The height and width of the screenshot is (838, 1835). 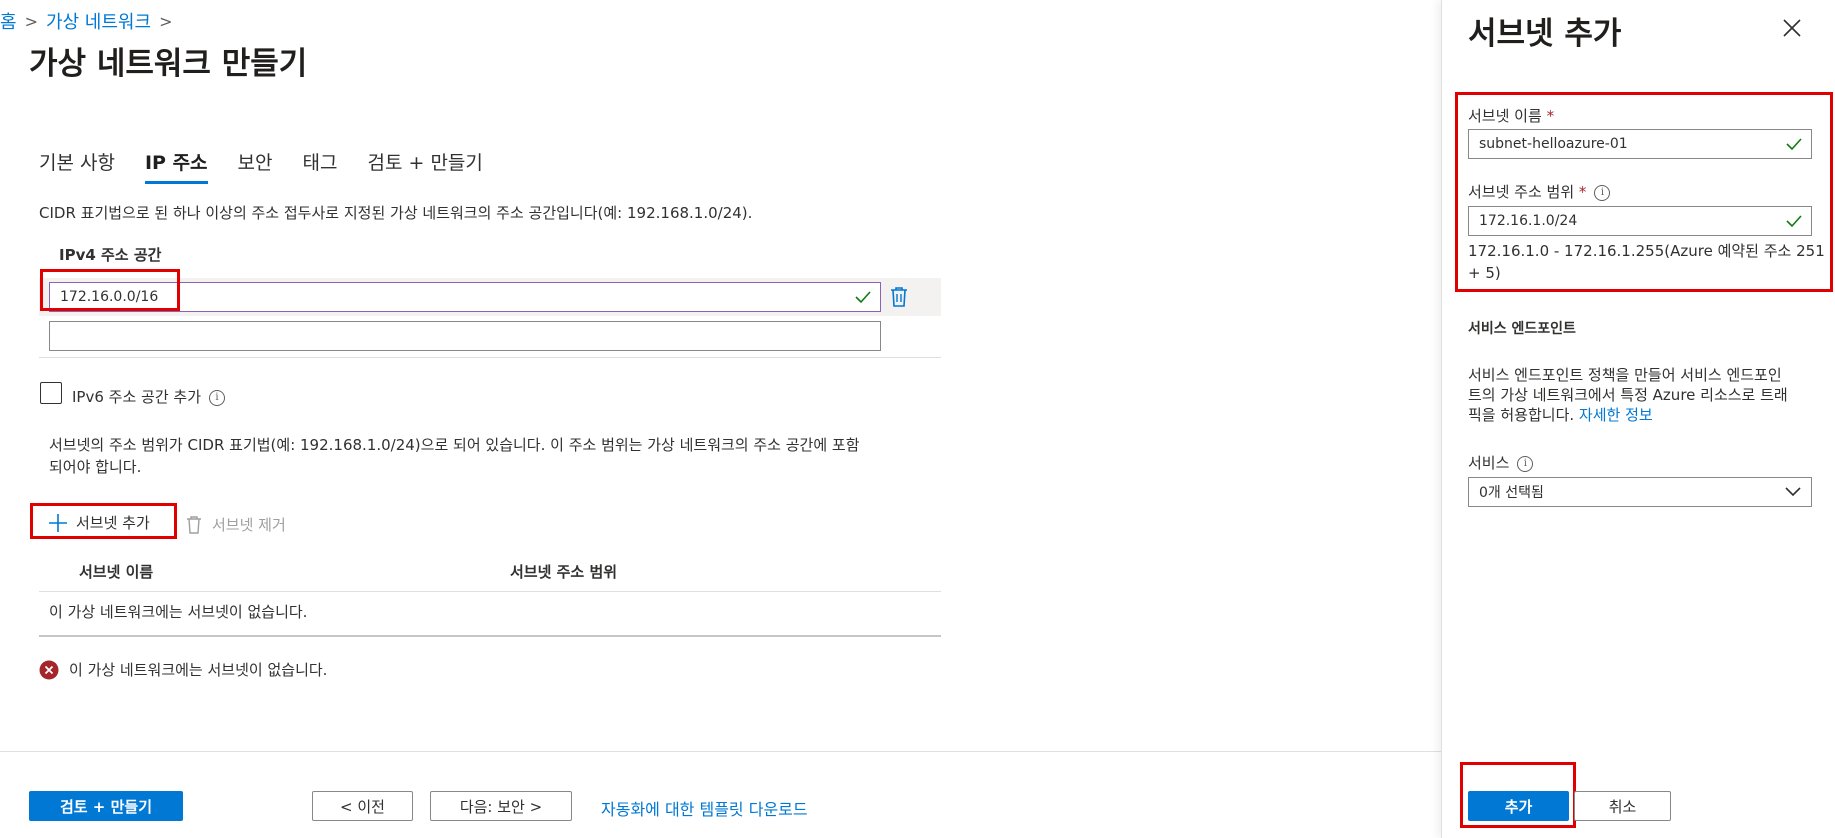 I want to click on download-template-link: 자동화에 대한 템플릿 다운로드, so click(x=704, y=808).